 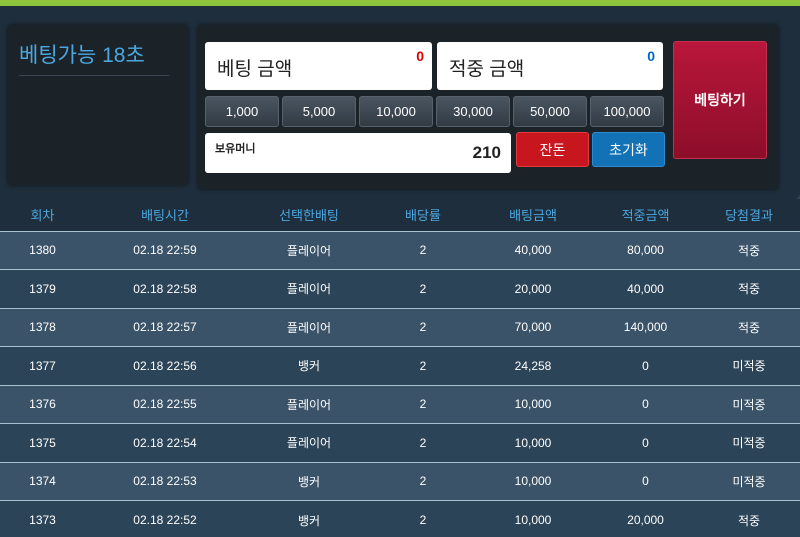 I want to click on chip-1000-button: 1,000, so click(x=242, y=111).